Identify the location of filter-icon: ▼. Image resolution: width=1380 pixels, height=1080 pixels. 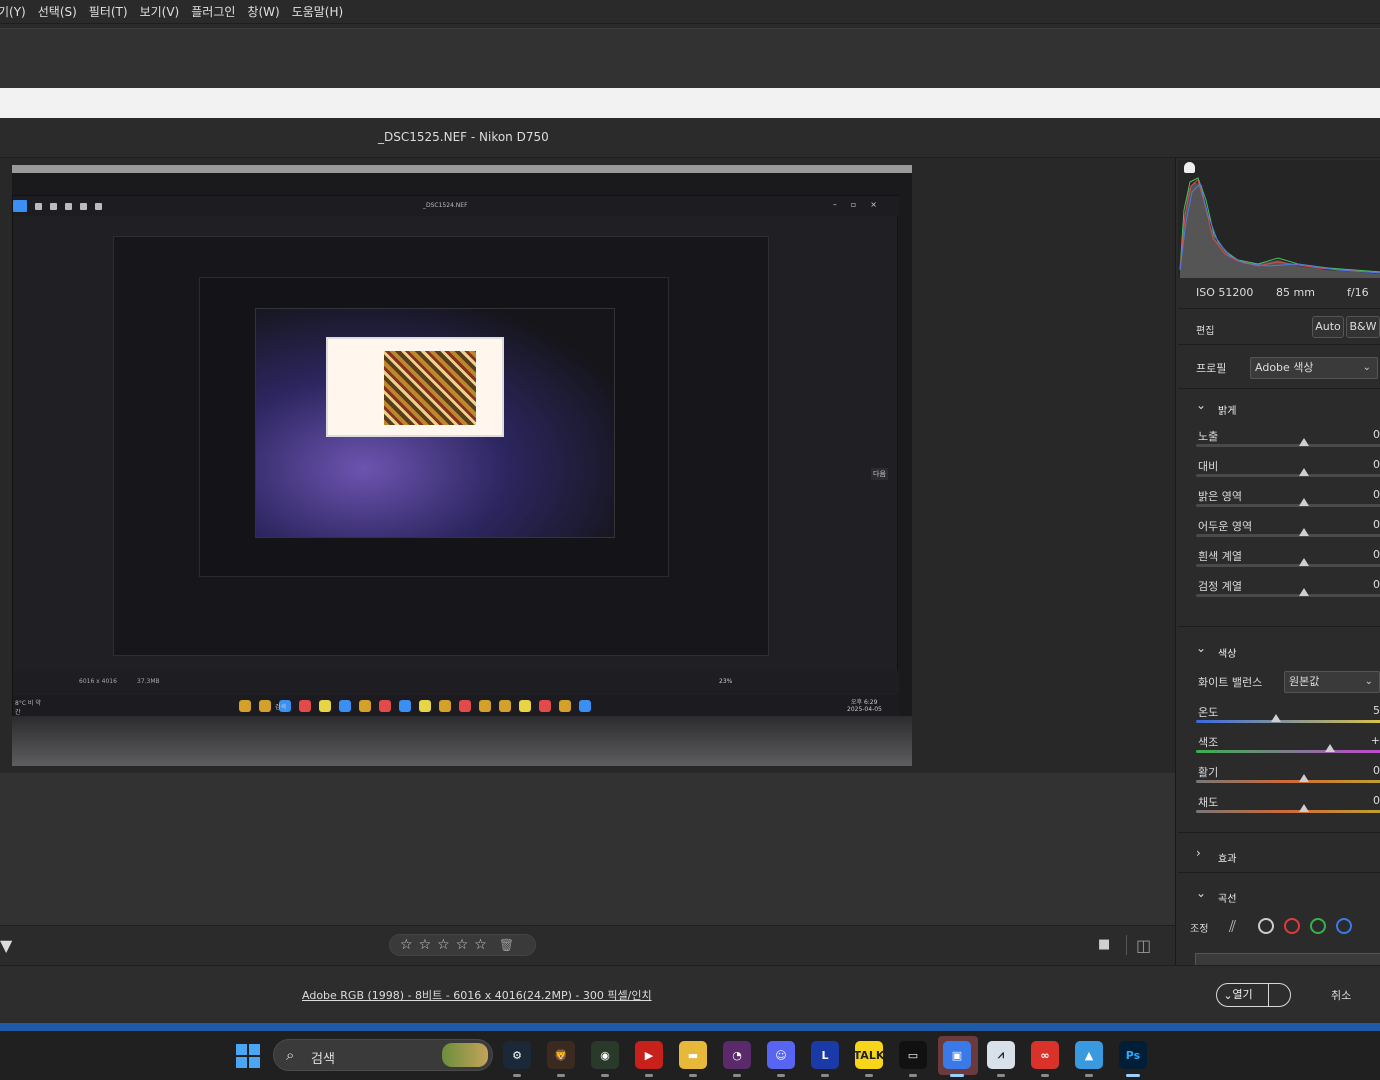
(6, 945).